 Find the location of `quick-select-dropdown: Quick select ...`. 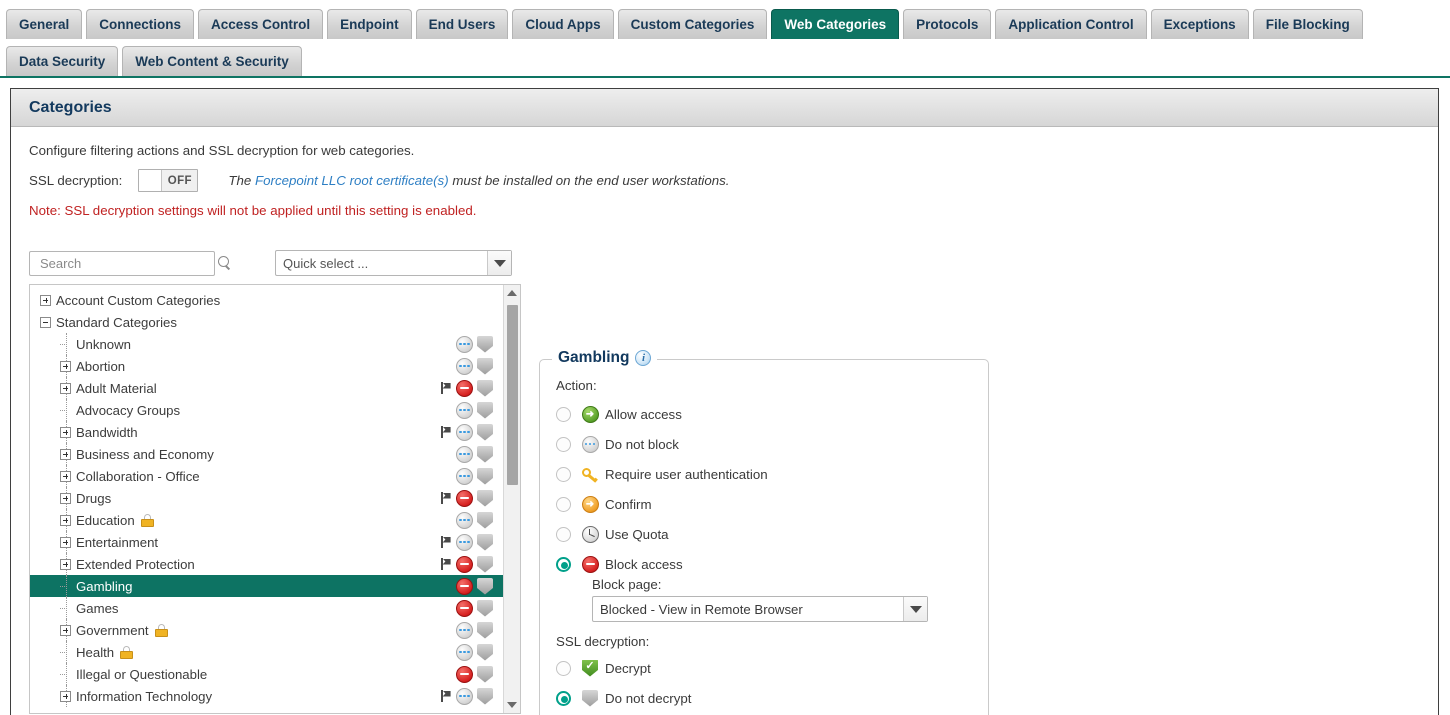

quick-select-dropdown: Quick select ... is located at coordinates (393, 263).